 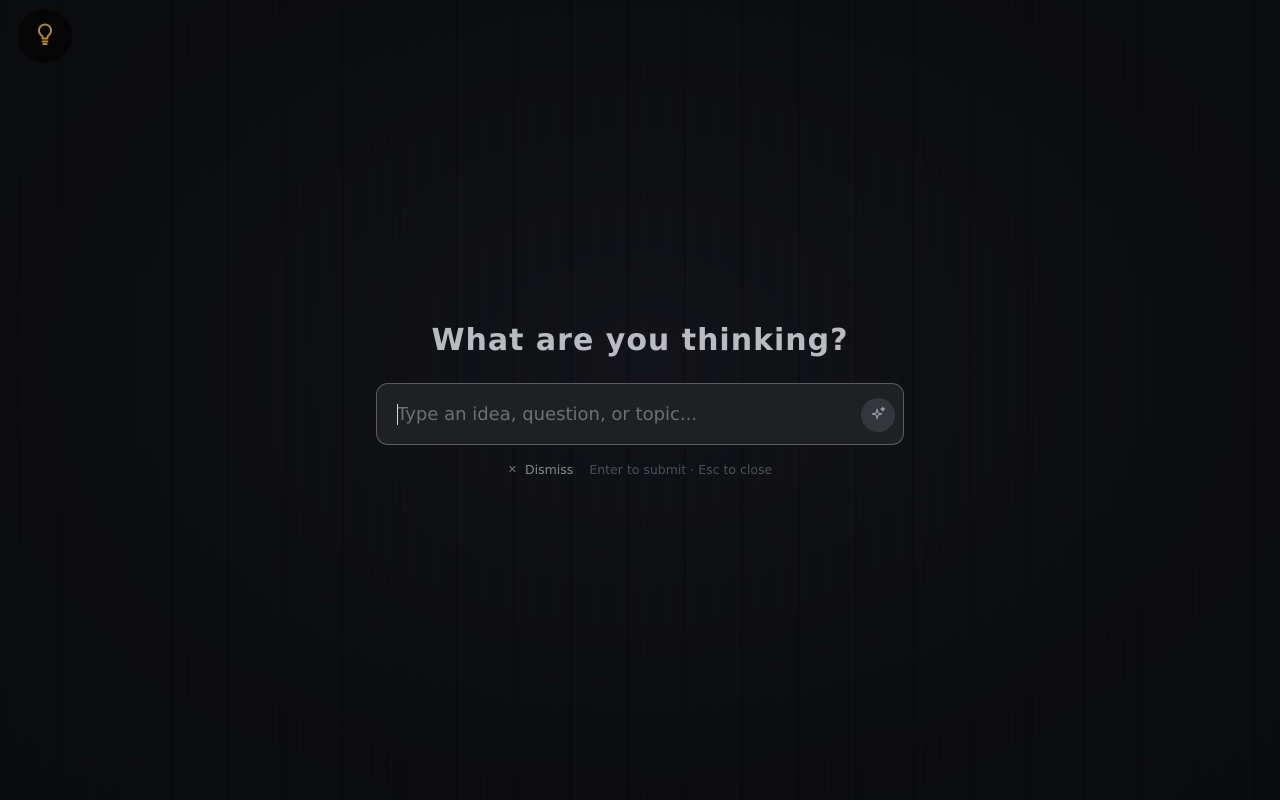 I want to click on hint-row: ✕ Dismiss Enter to submit · Esc to close, so click(x=640, y=469).